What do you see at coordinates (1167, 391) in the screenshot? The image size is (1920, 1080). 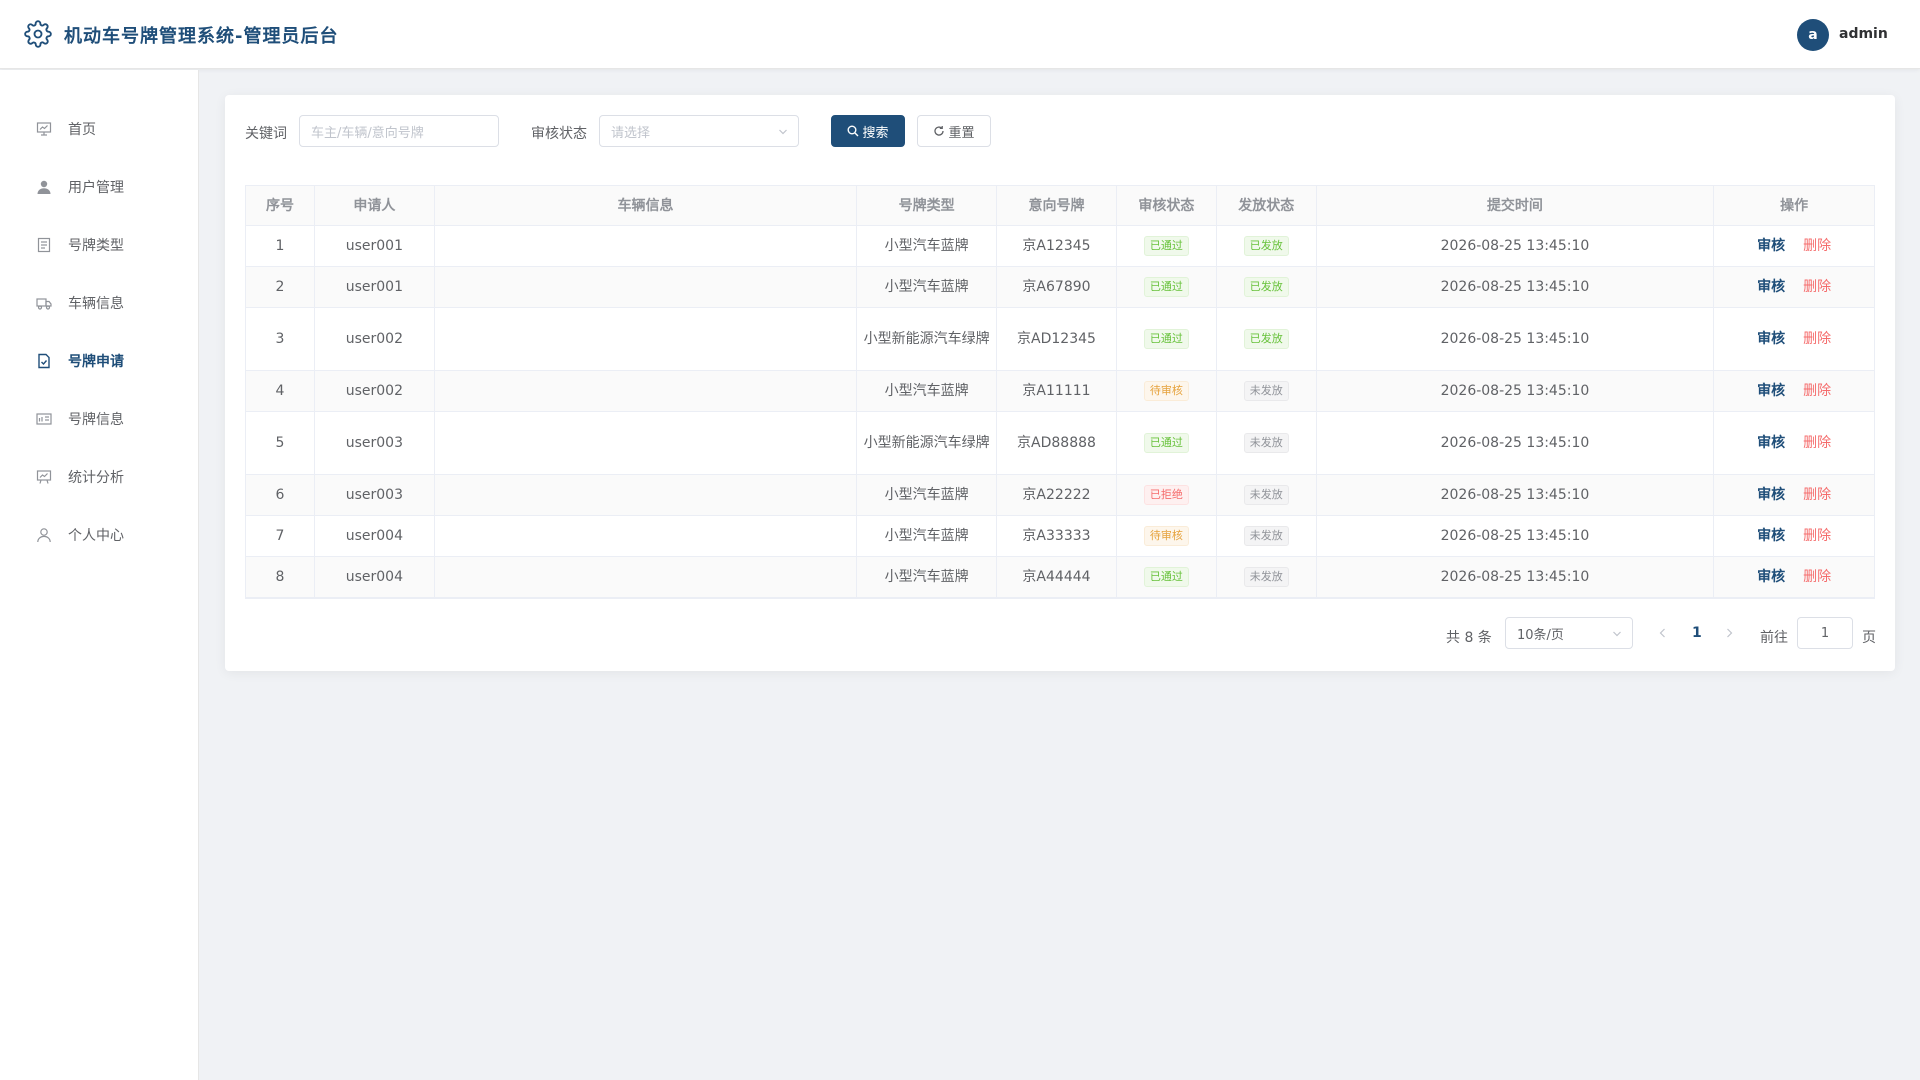 I see `cell-audit-status: 待审核` at bounding box center [1167, 391].